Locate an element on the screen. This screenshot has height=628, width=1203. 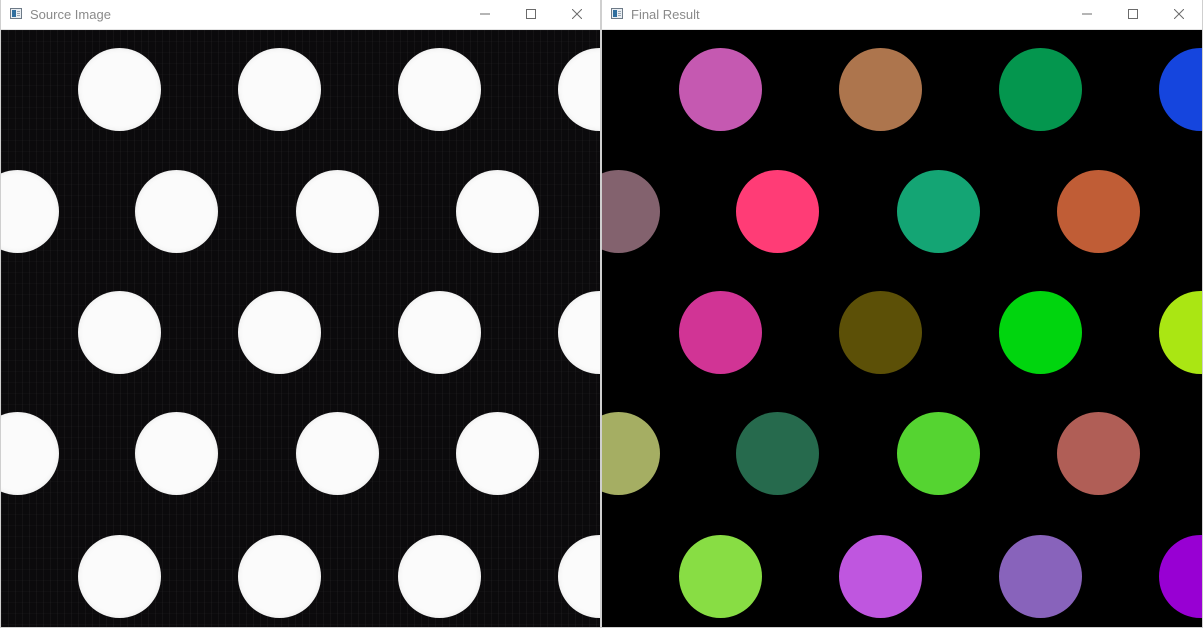
titlebar: Source Image is located at coordinates (300, 15).